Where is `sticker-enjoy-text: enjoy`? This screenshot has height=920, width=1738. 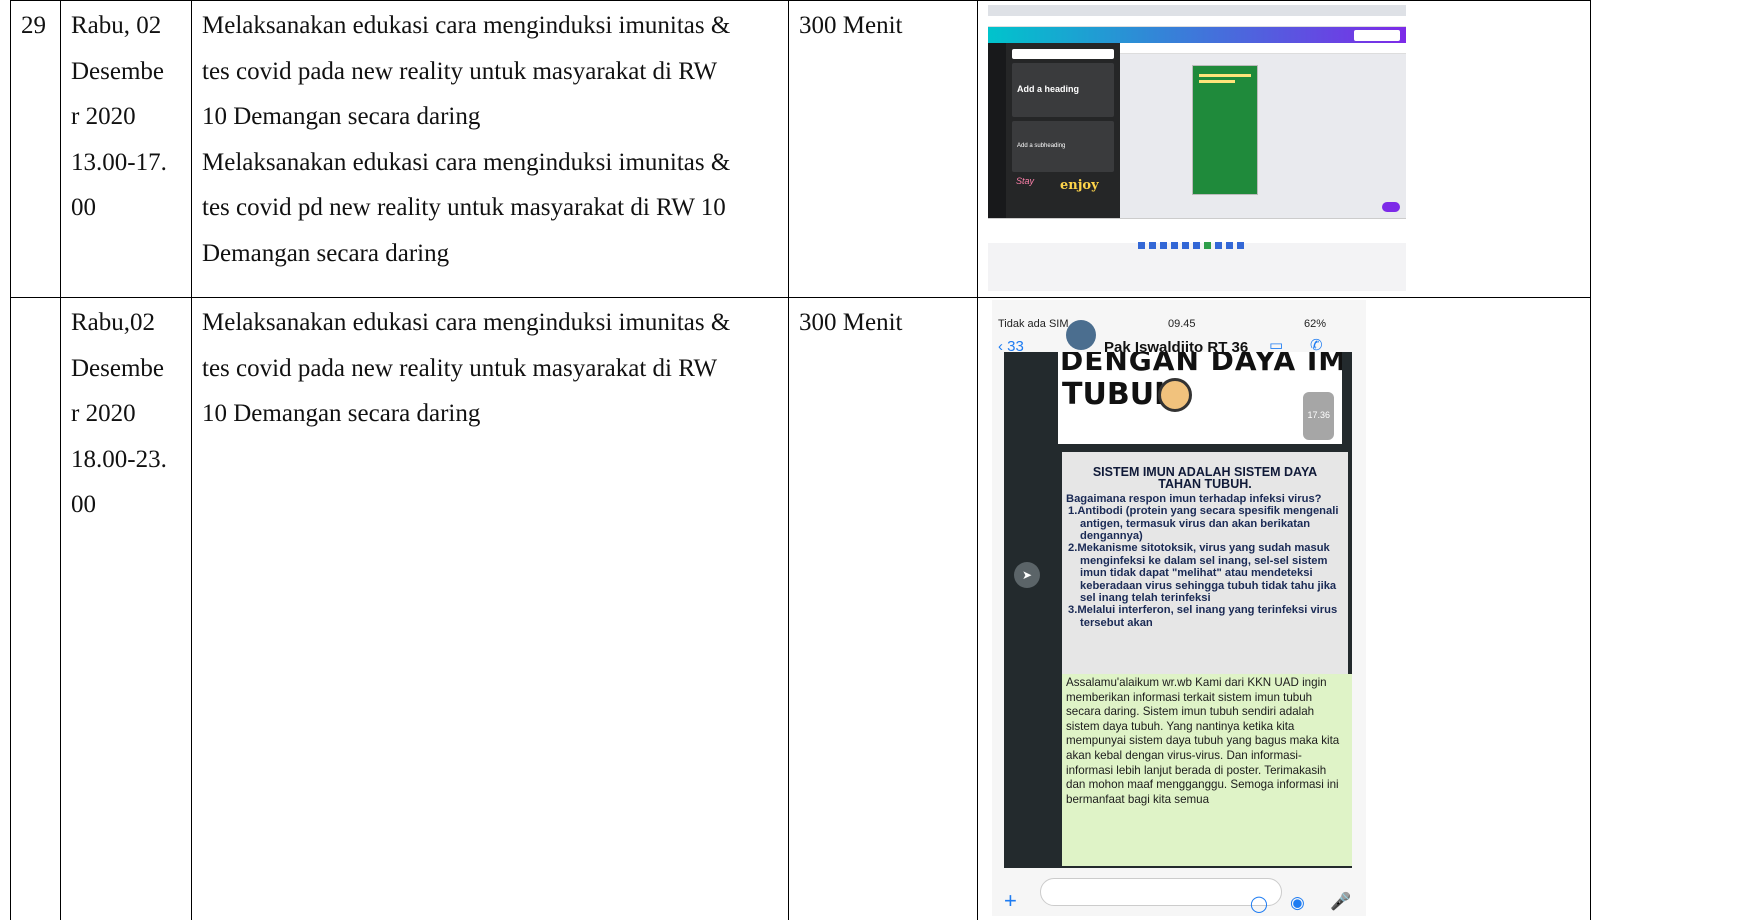 sticker-enjoy-text: enjoy is located at coordinates (1079, 185).